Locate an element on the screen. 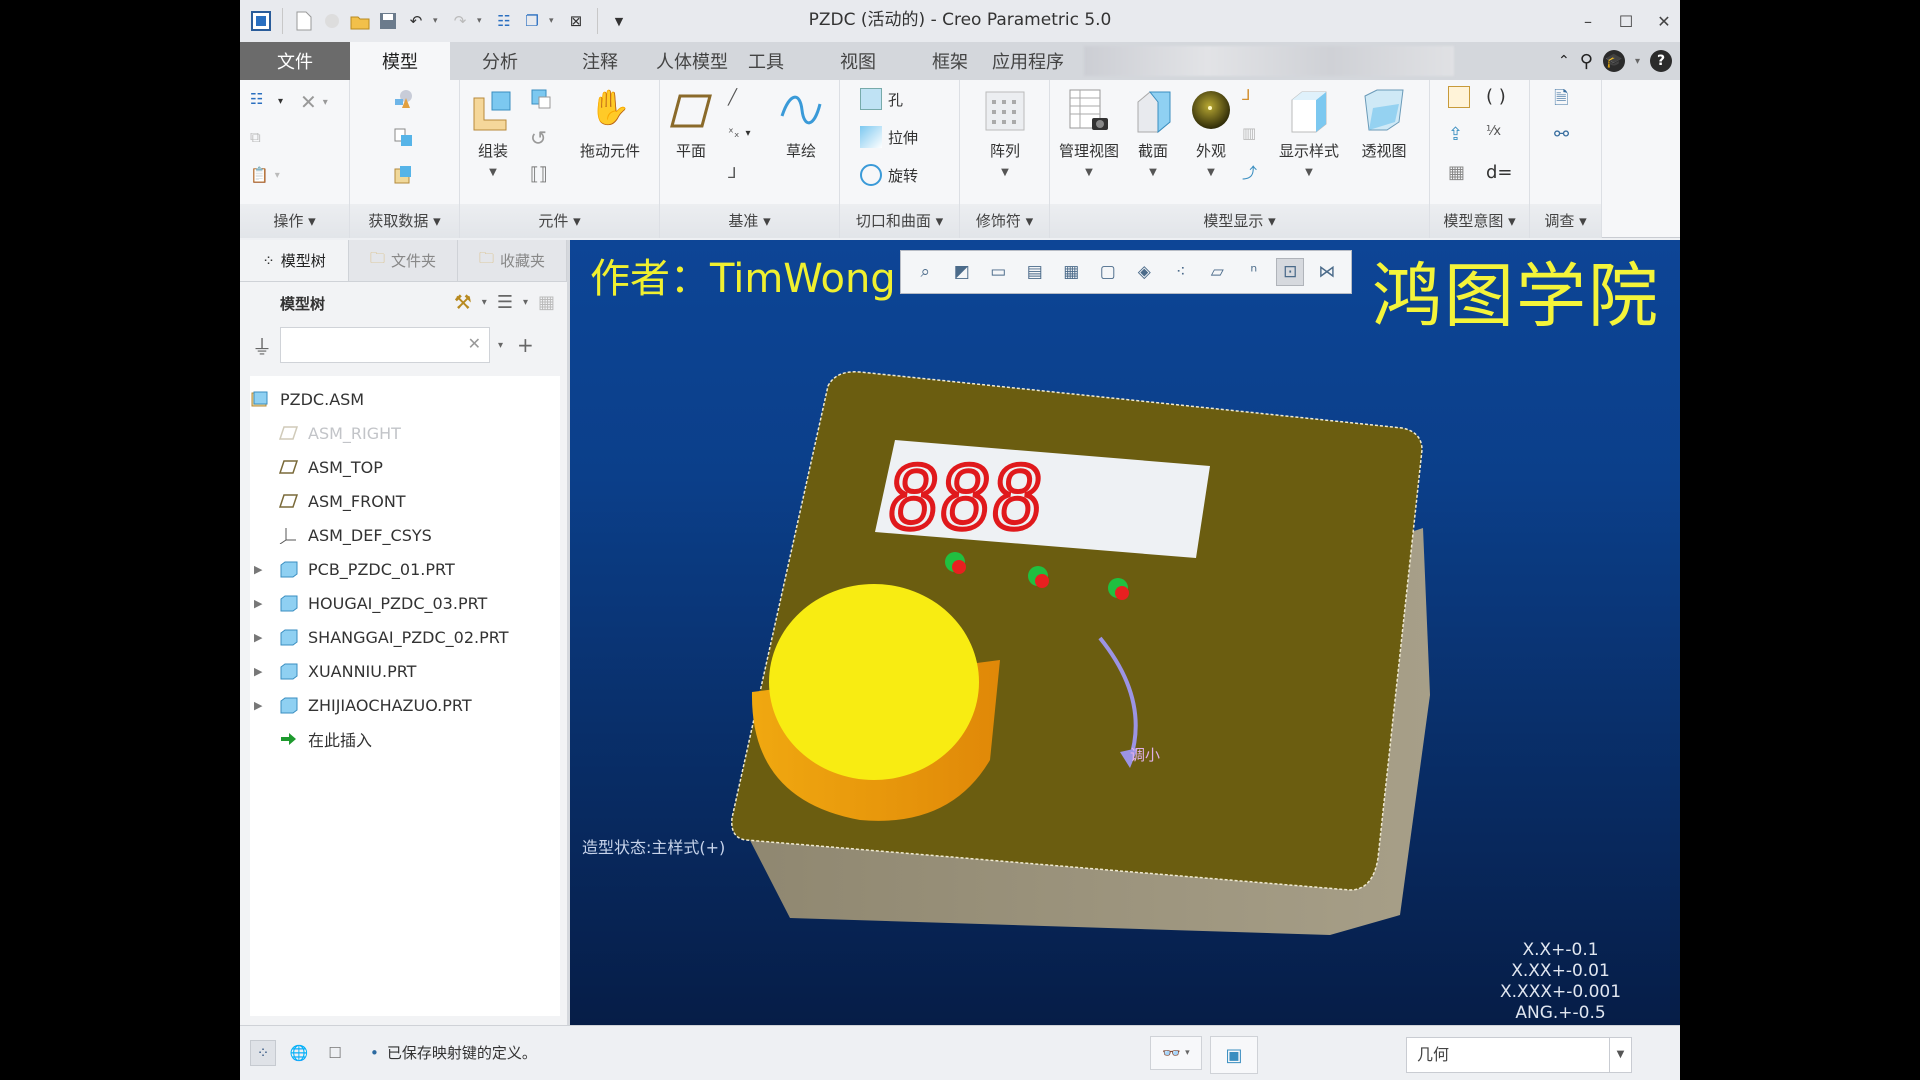 This screenshot has height=1080, width=1920. filter-dropdown-arrow: ▼ is located at coordinates (1620, 1055).